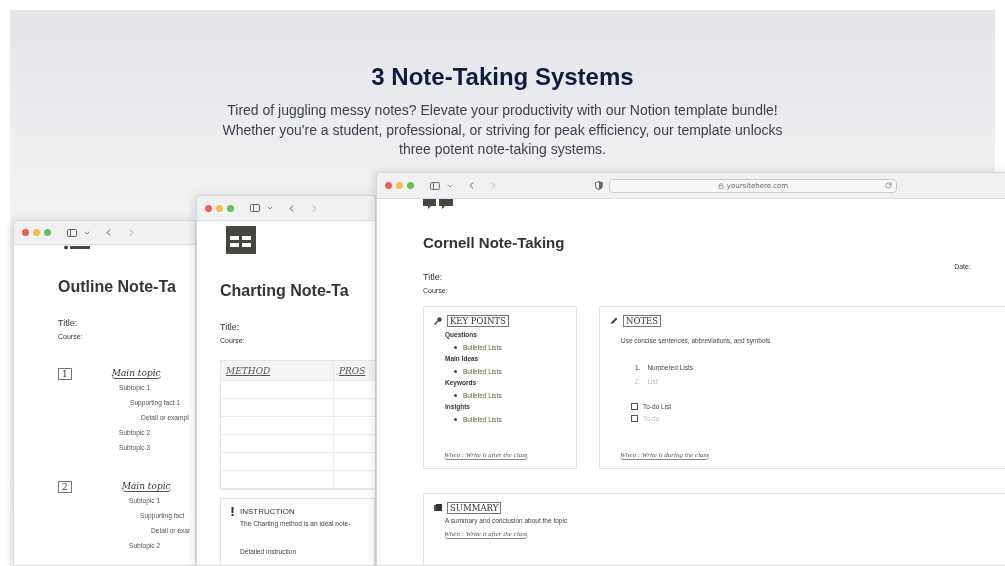 This screenshot has width=1005, height=566. Describe the element at coordinates (614, 321) in the screenshot. I see `pencil-icon` at that location.